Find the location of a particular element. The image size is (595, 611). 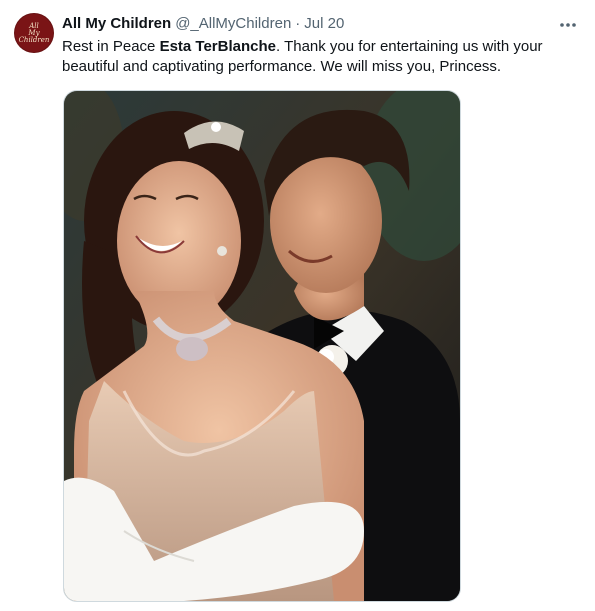

avatar: All My Children is located at coordinates (34, 33).